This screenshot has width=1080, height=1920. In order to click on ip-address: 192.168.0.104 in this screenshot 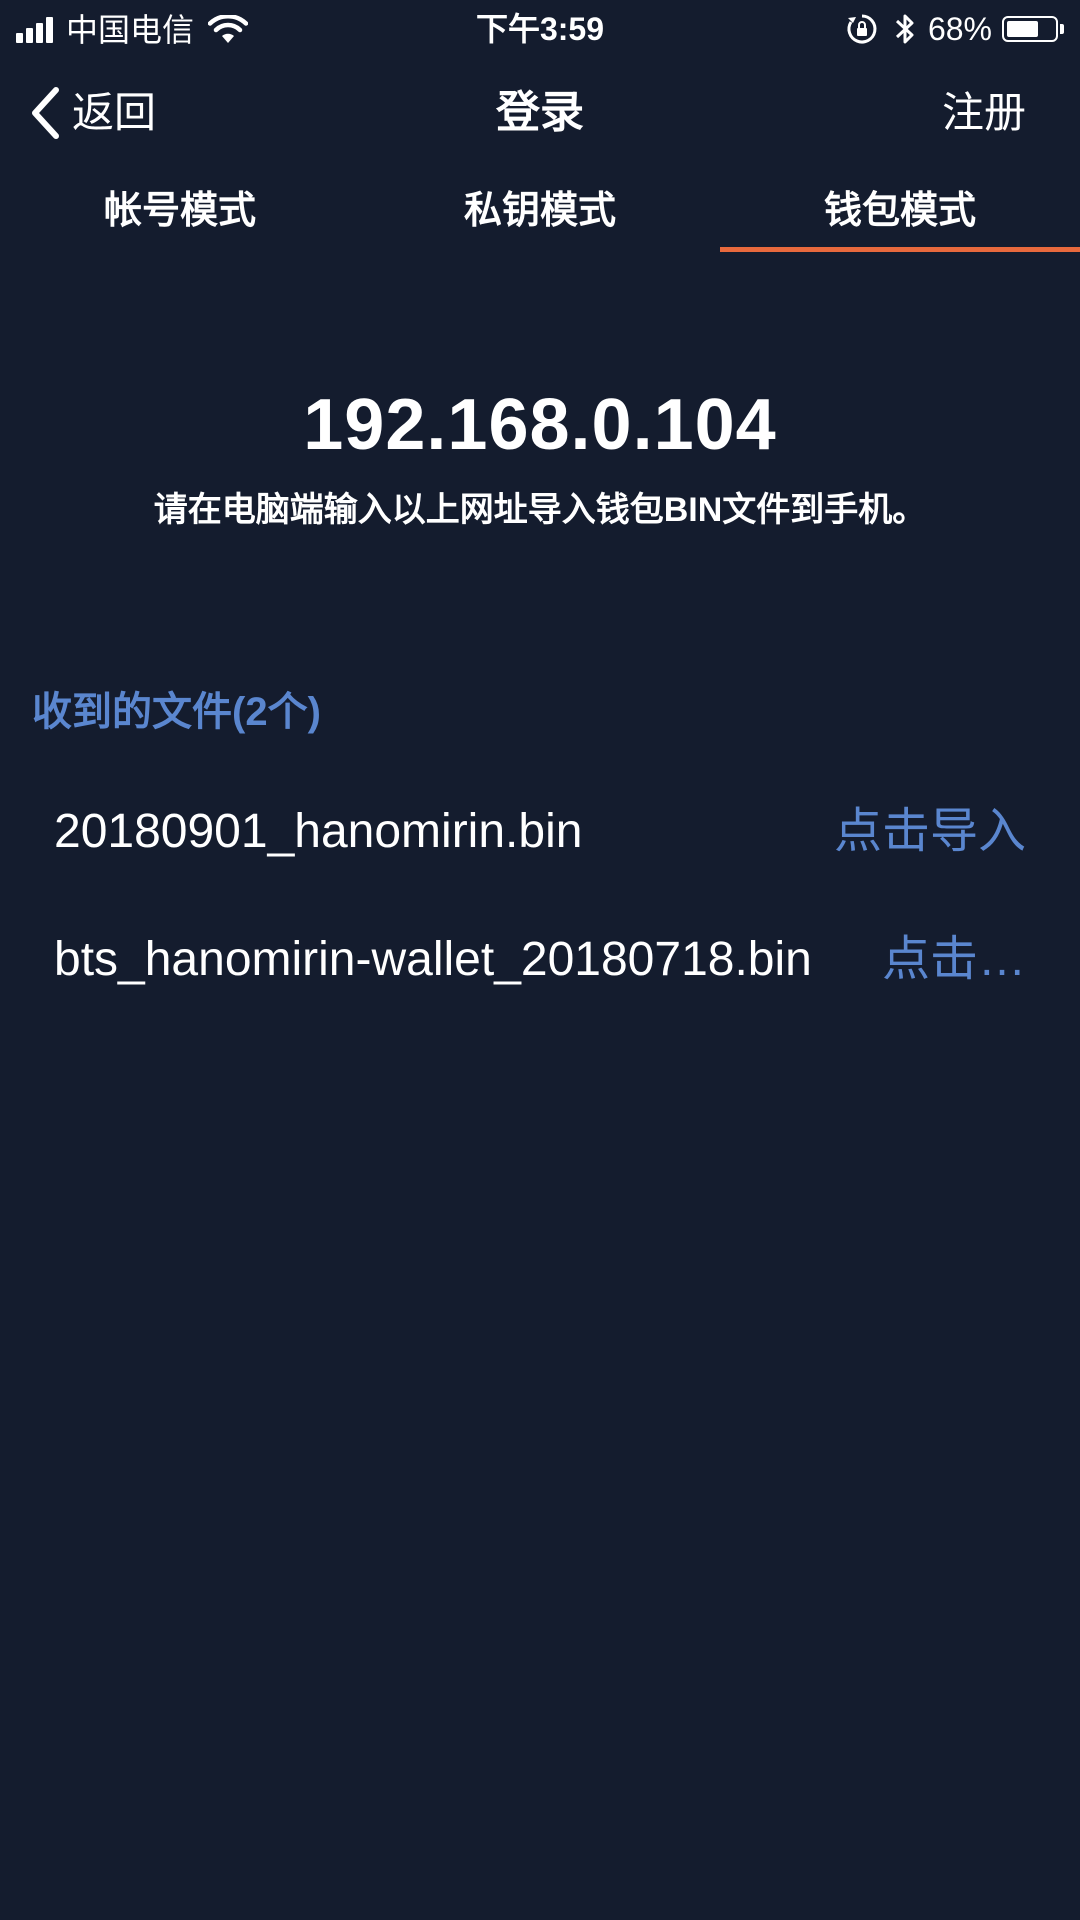, I will do `click(540, 425)`.